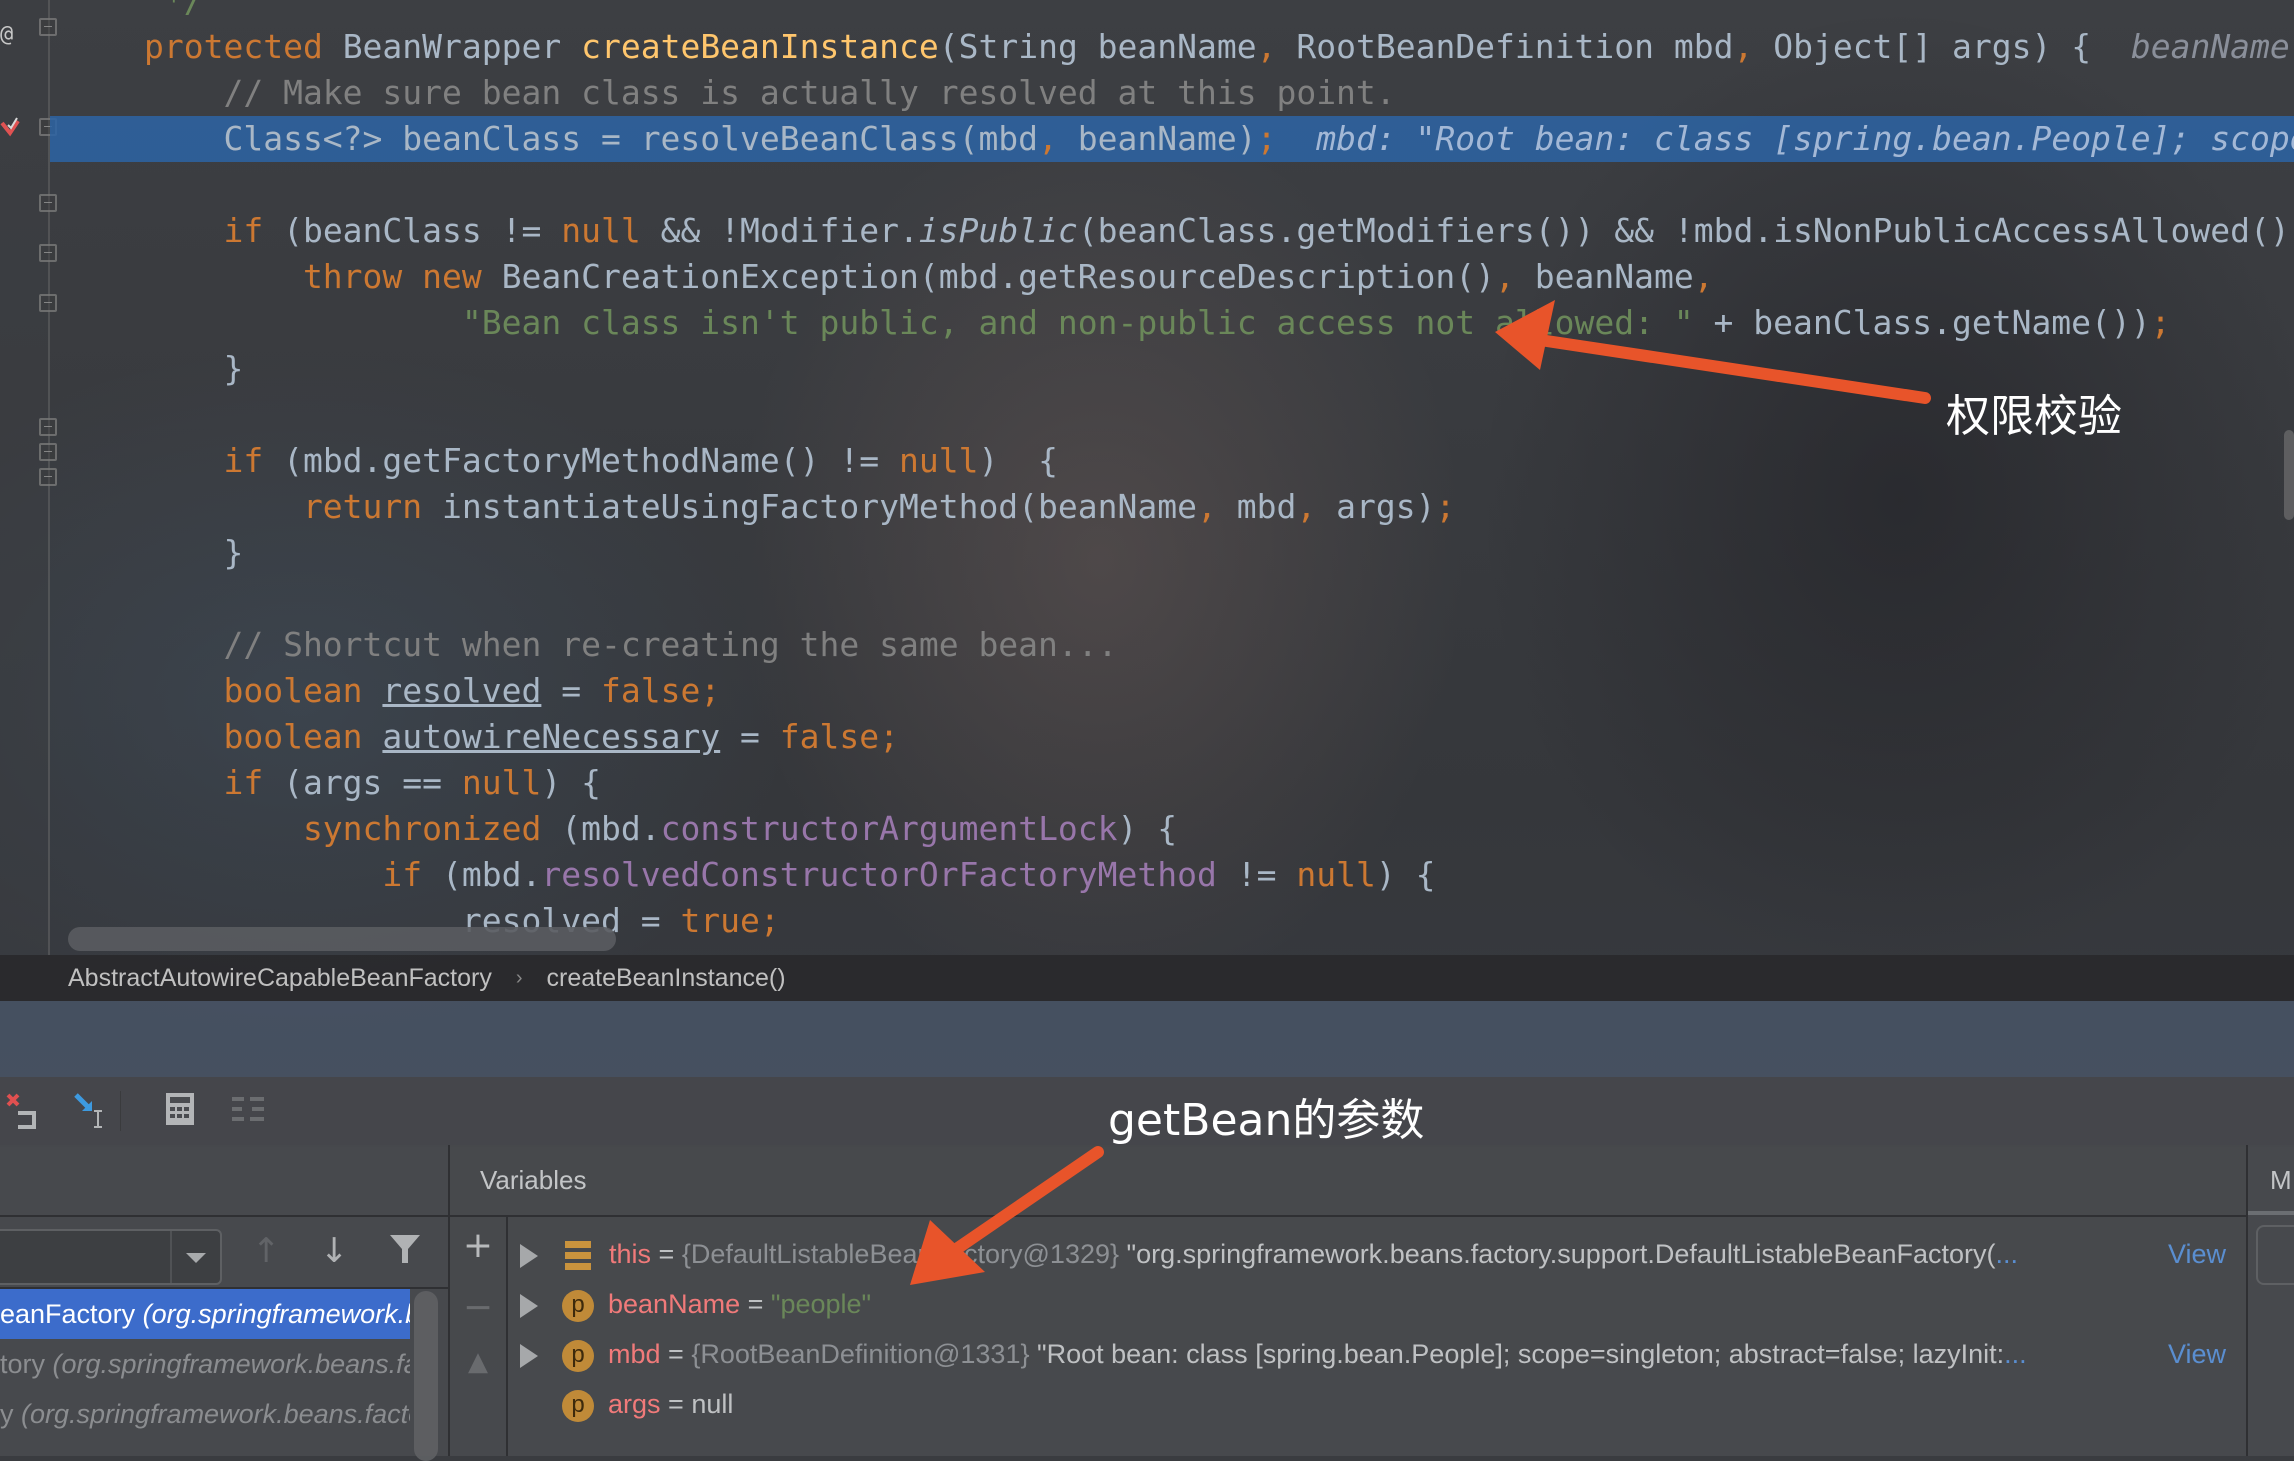 The width and height of the screenshot is (2294, 1461). Describe the element at coordinates (24, 1111) in the screenshot. I see `drop-frame-icon` at that location.